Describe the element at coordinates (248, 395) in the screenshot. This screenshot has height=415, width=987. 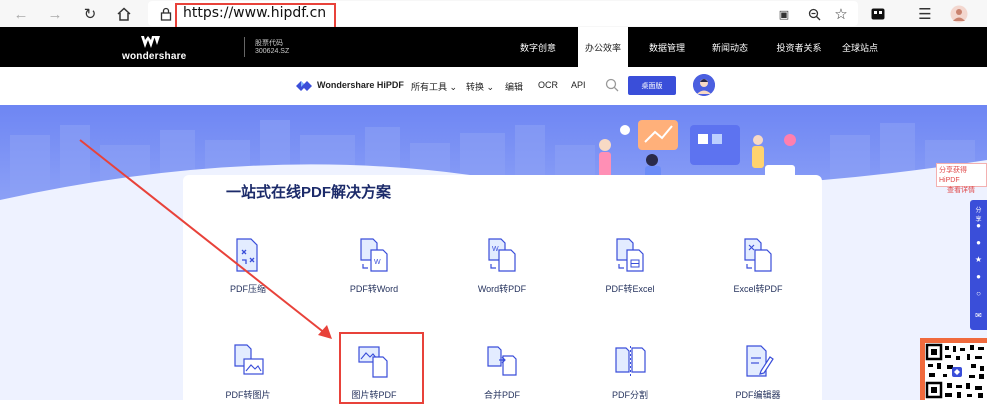
I see `tool-label: PDF转图片` at that location.